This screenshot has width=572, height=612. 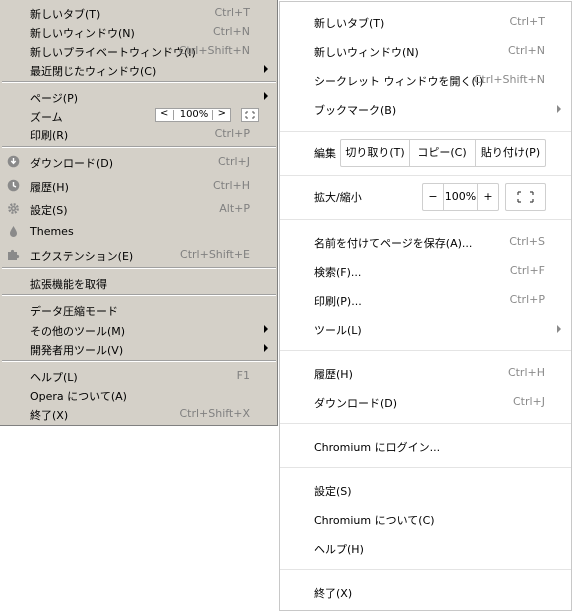 I want to click on zoom-out-button: −, so click(x=433, y=197).